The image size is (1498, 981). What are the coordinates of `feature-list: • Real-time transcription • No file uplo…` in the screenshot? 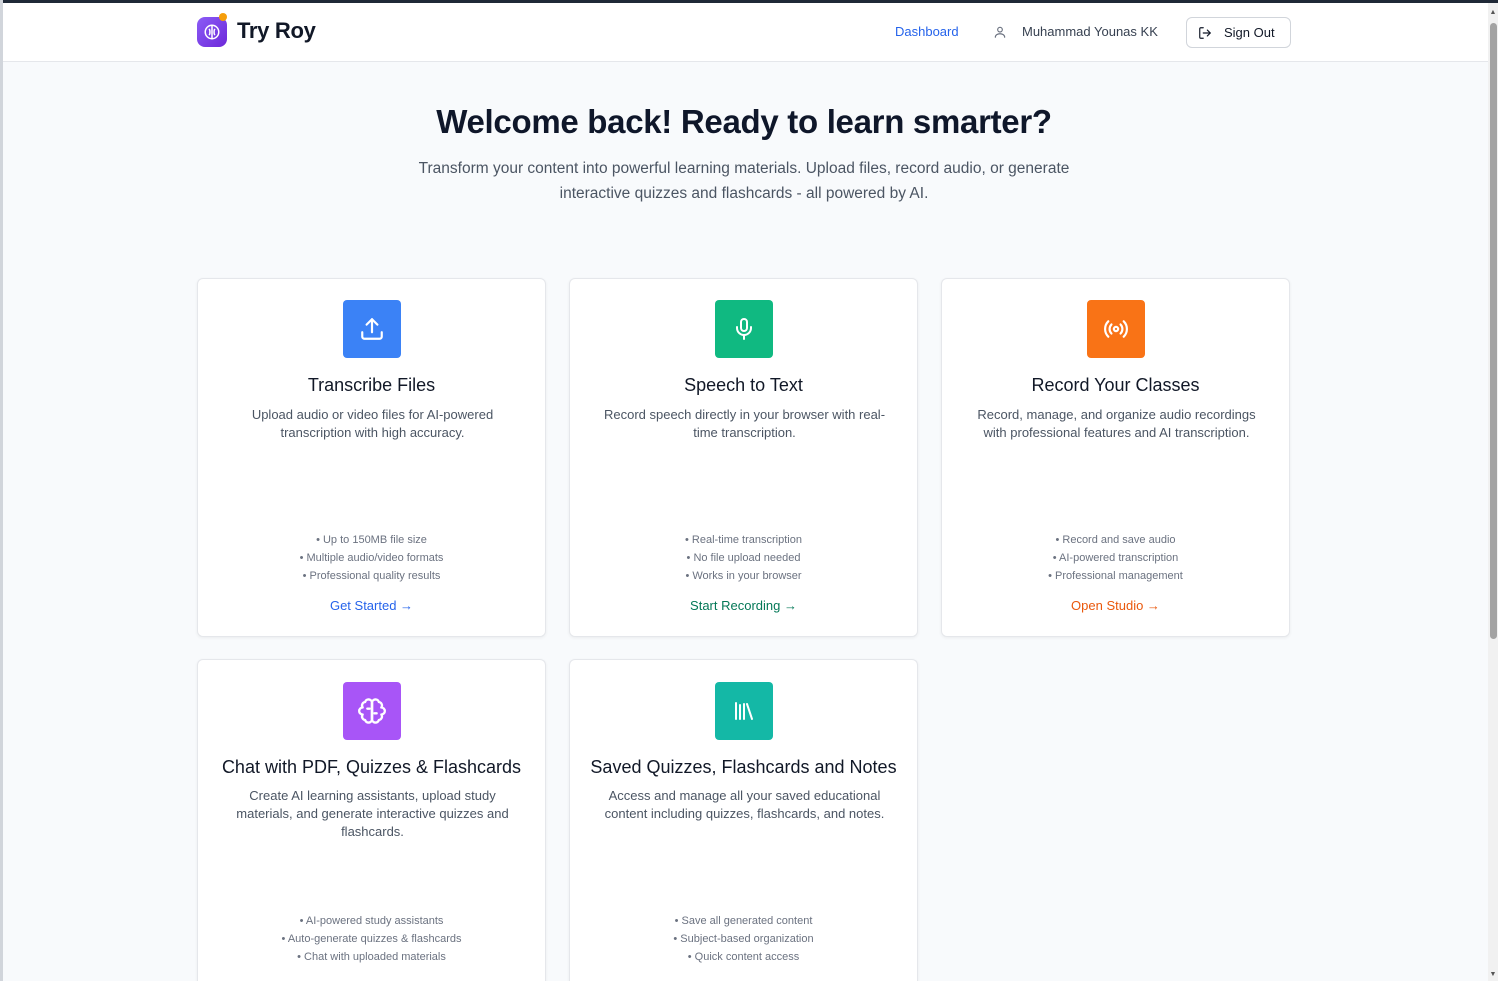 It's located at (743, 558).